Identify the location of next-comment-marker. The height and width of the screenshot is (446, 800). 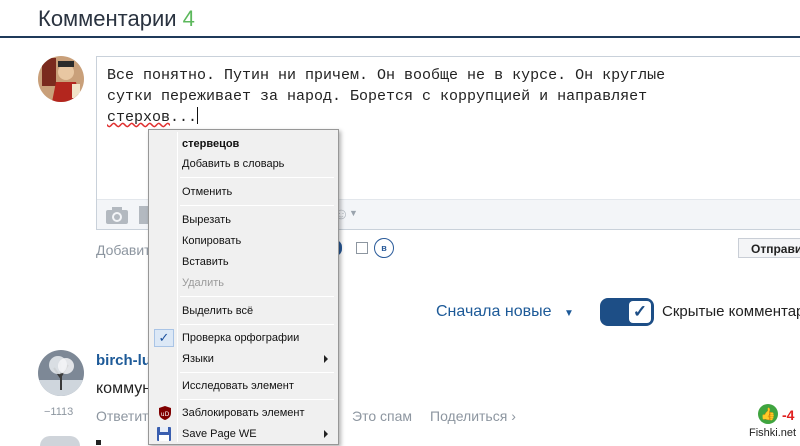
(98, 442).